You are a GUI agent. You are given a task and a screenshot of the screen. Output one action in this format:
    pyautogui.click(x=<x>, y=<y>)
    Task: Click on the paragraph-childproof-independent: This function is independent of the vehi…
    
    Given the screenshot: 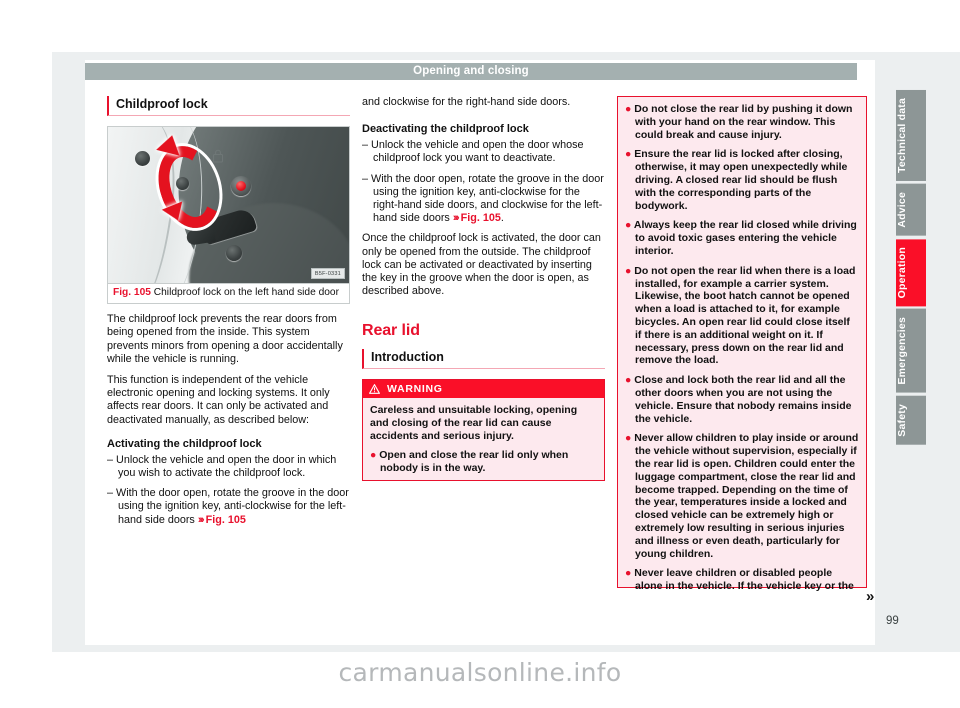 What is the action you would take?
    pyautogui.click(x=218, y=400)
    